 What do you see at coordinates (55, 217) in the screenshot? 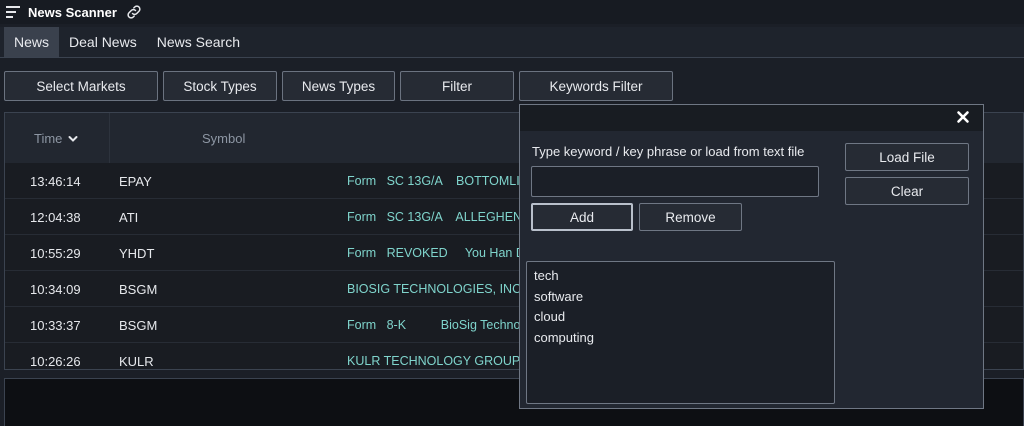
I see `row-time: 12:04:38` at bounding box center [55, 217].